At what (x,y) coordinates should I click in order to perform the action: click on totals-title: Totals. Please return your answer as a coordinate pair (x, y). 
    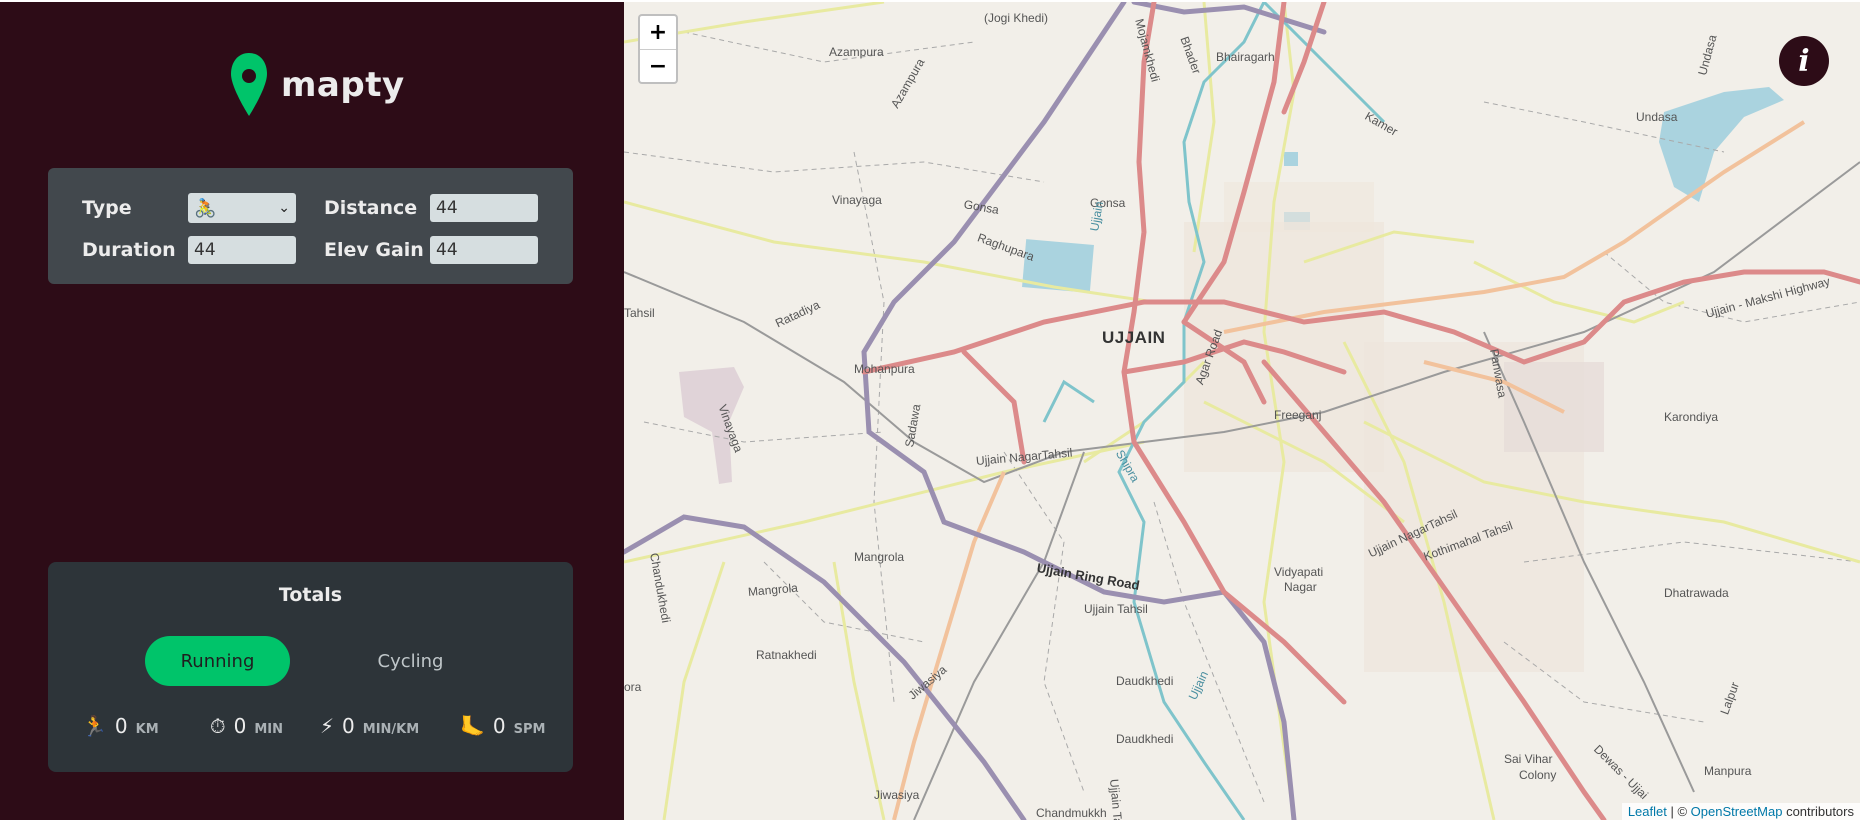
    Looking at the image, I should click on (310, 595).